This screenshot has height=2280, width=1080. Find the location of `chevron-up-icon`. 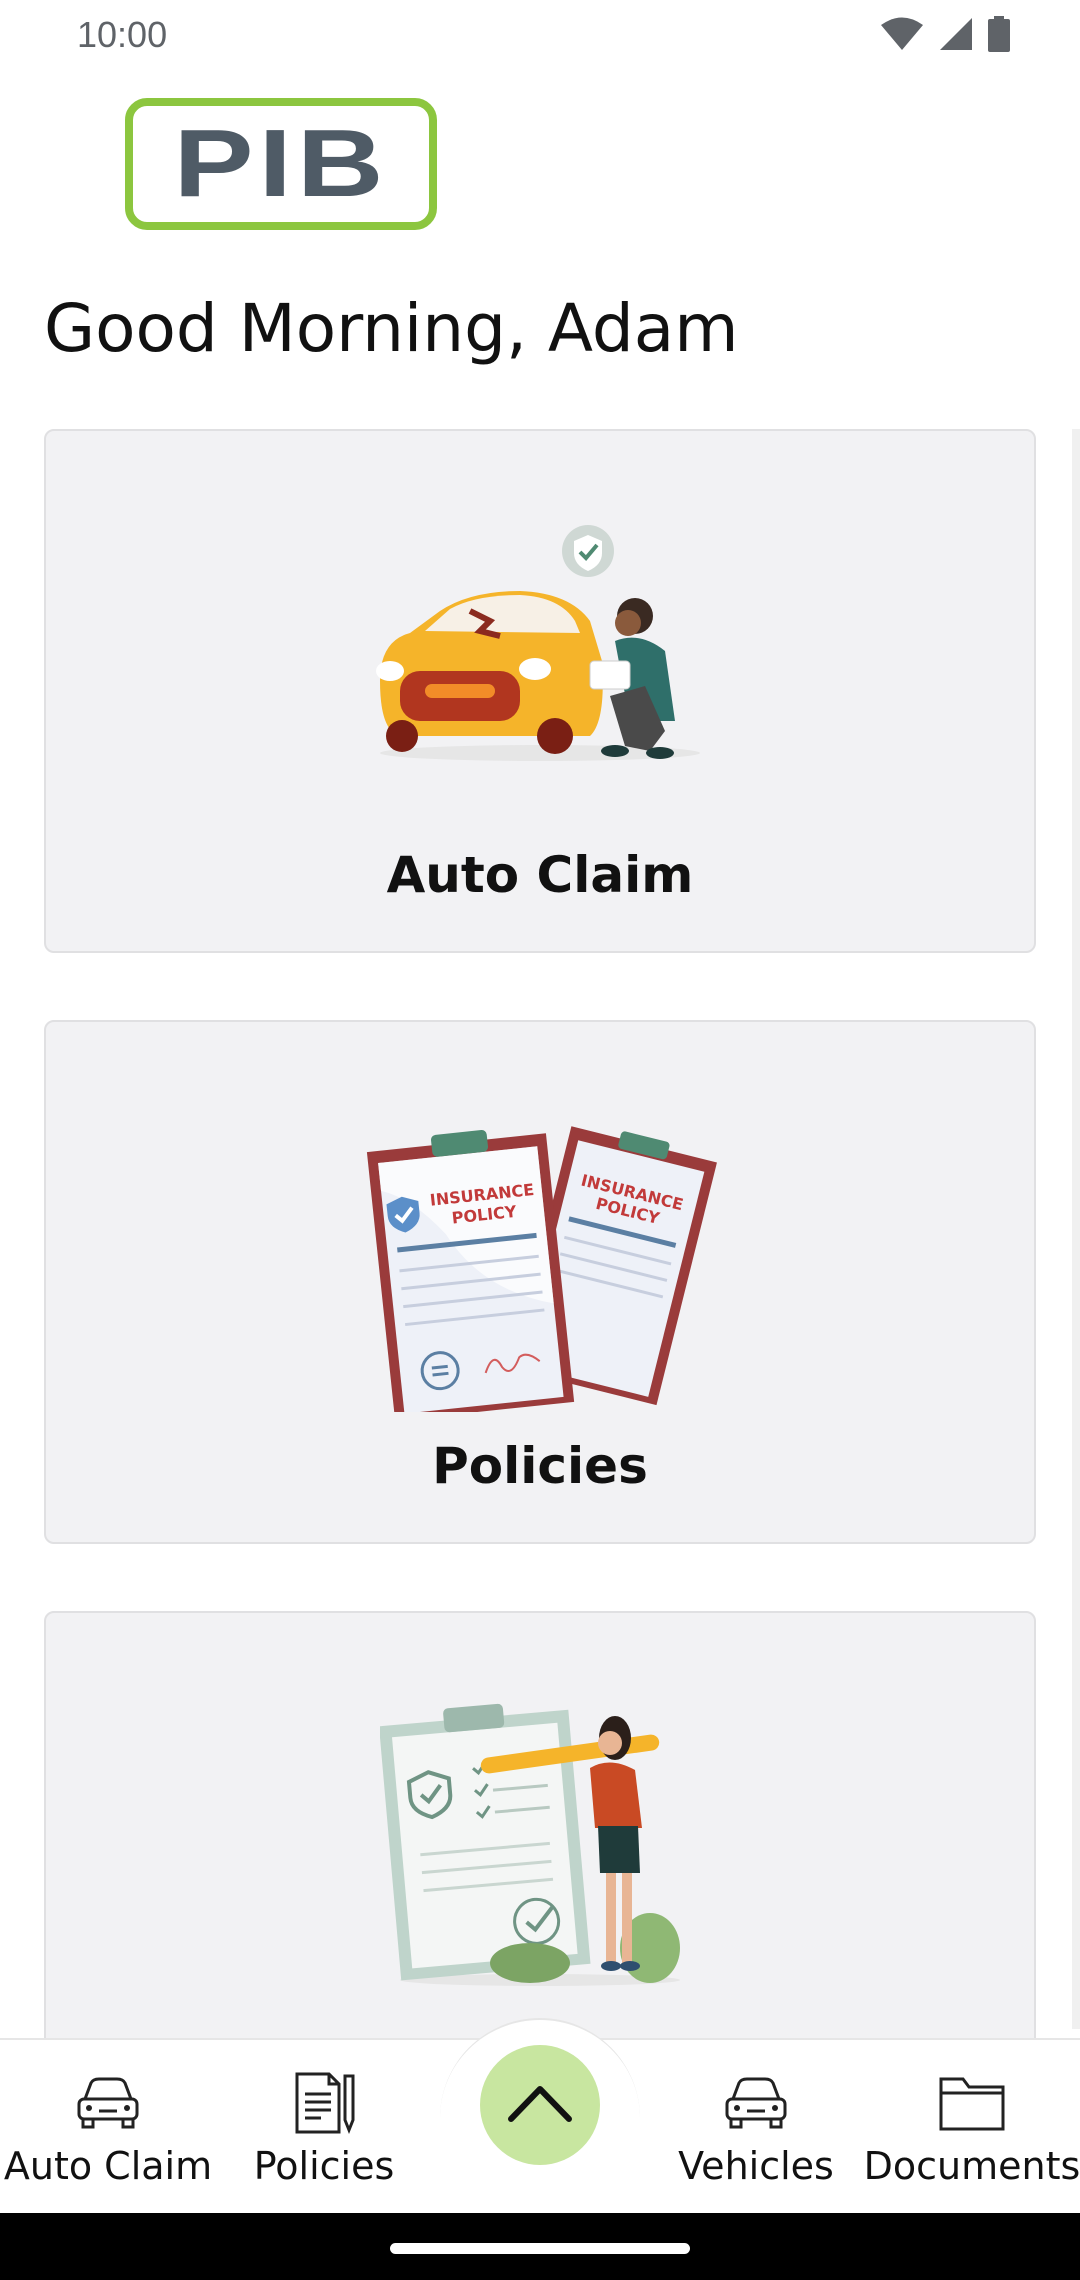

chevron-up-icon is located at coordinates (540, 2105).